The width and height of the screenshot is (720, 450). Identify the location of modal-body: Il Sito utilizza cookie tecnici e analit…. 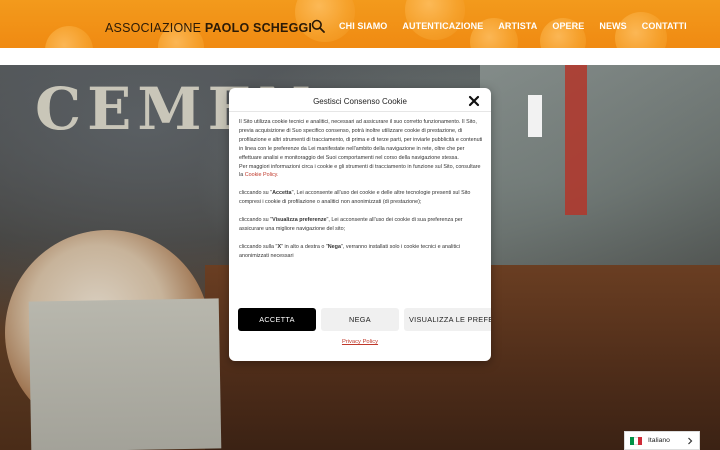
(361, 189).